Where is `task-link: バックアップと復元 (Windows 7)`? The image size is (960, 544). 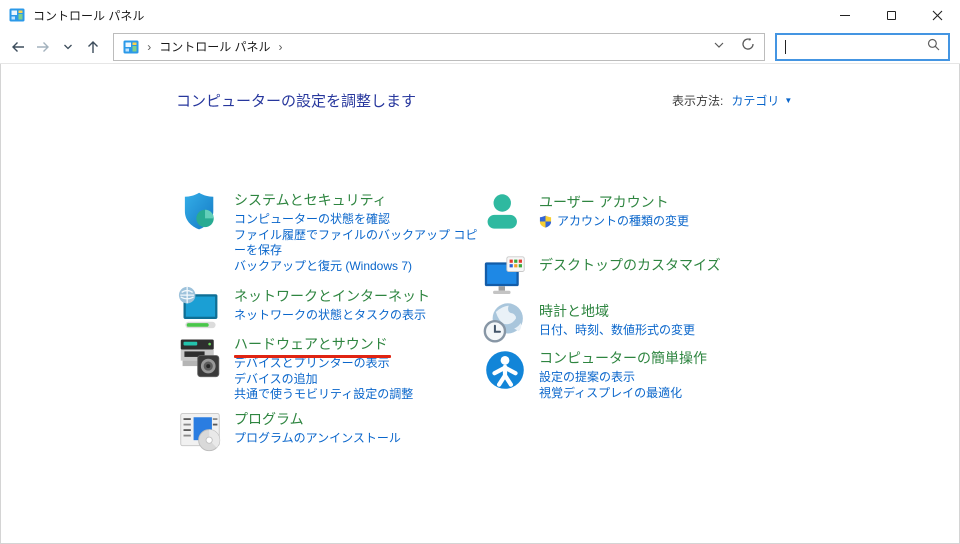
task-link: バックアップと復元 (Windows 7) is located at coordinates (356, 267).